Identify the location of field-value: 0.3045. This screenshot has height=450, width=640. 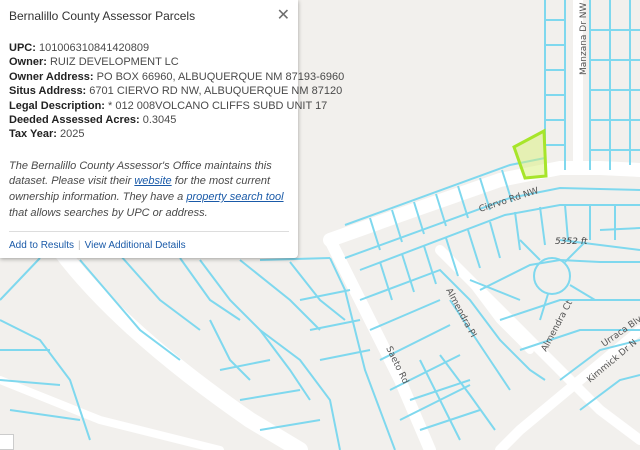
(159, 120).